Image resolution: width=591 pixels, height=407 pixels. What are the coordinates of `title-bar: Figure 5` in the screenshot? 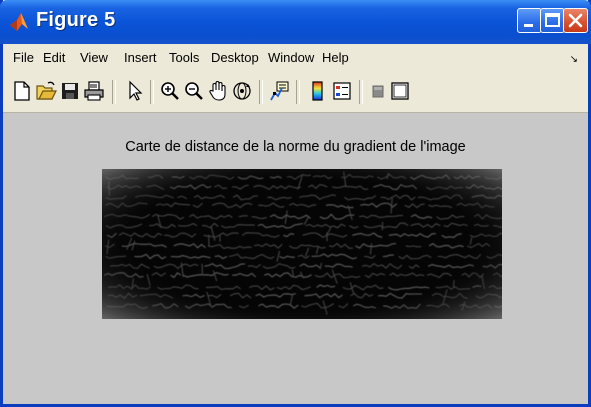 It's located at (295, 22).